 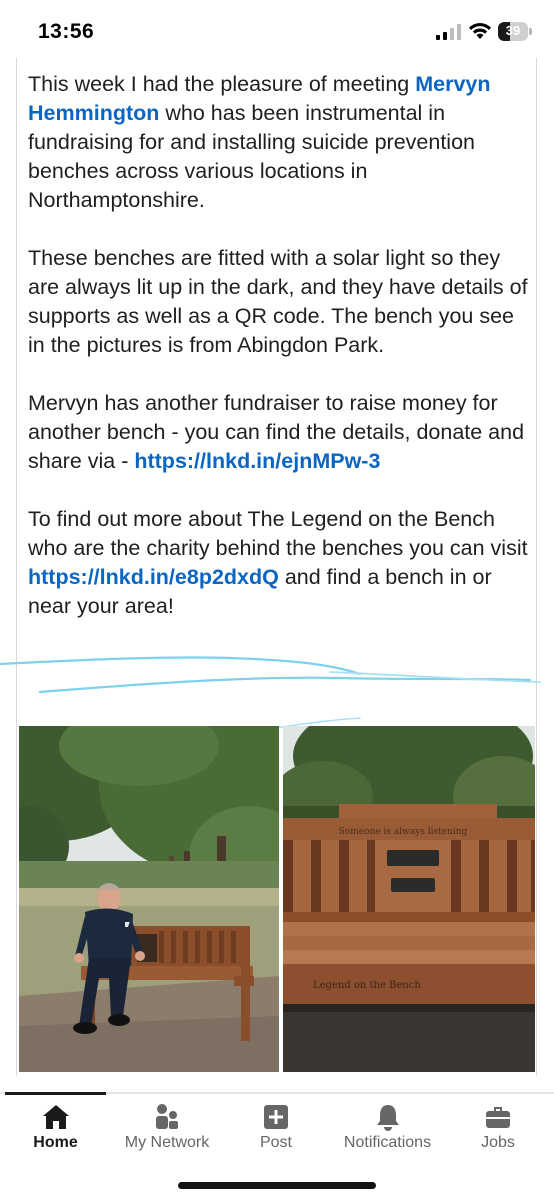 What do you see at coordinates (257, 461) in the screenshot?
I see `fundraiser-link: https://lnkd.in/ejnMPw-3` at bounding box center [257, 461].